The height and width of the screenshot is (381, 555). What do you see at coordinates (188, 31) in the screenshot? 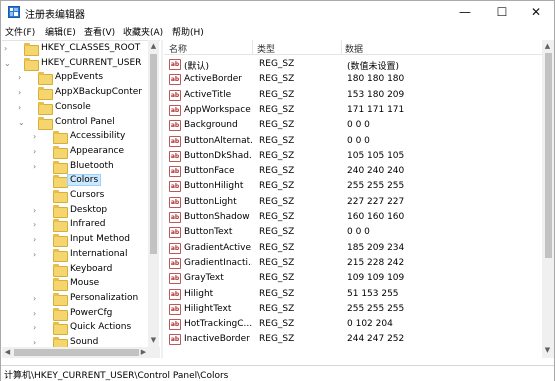
I see `menu-help: 帮助(H)` at bounding box center [188, 31].